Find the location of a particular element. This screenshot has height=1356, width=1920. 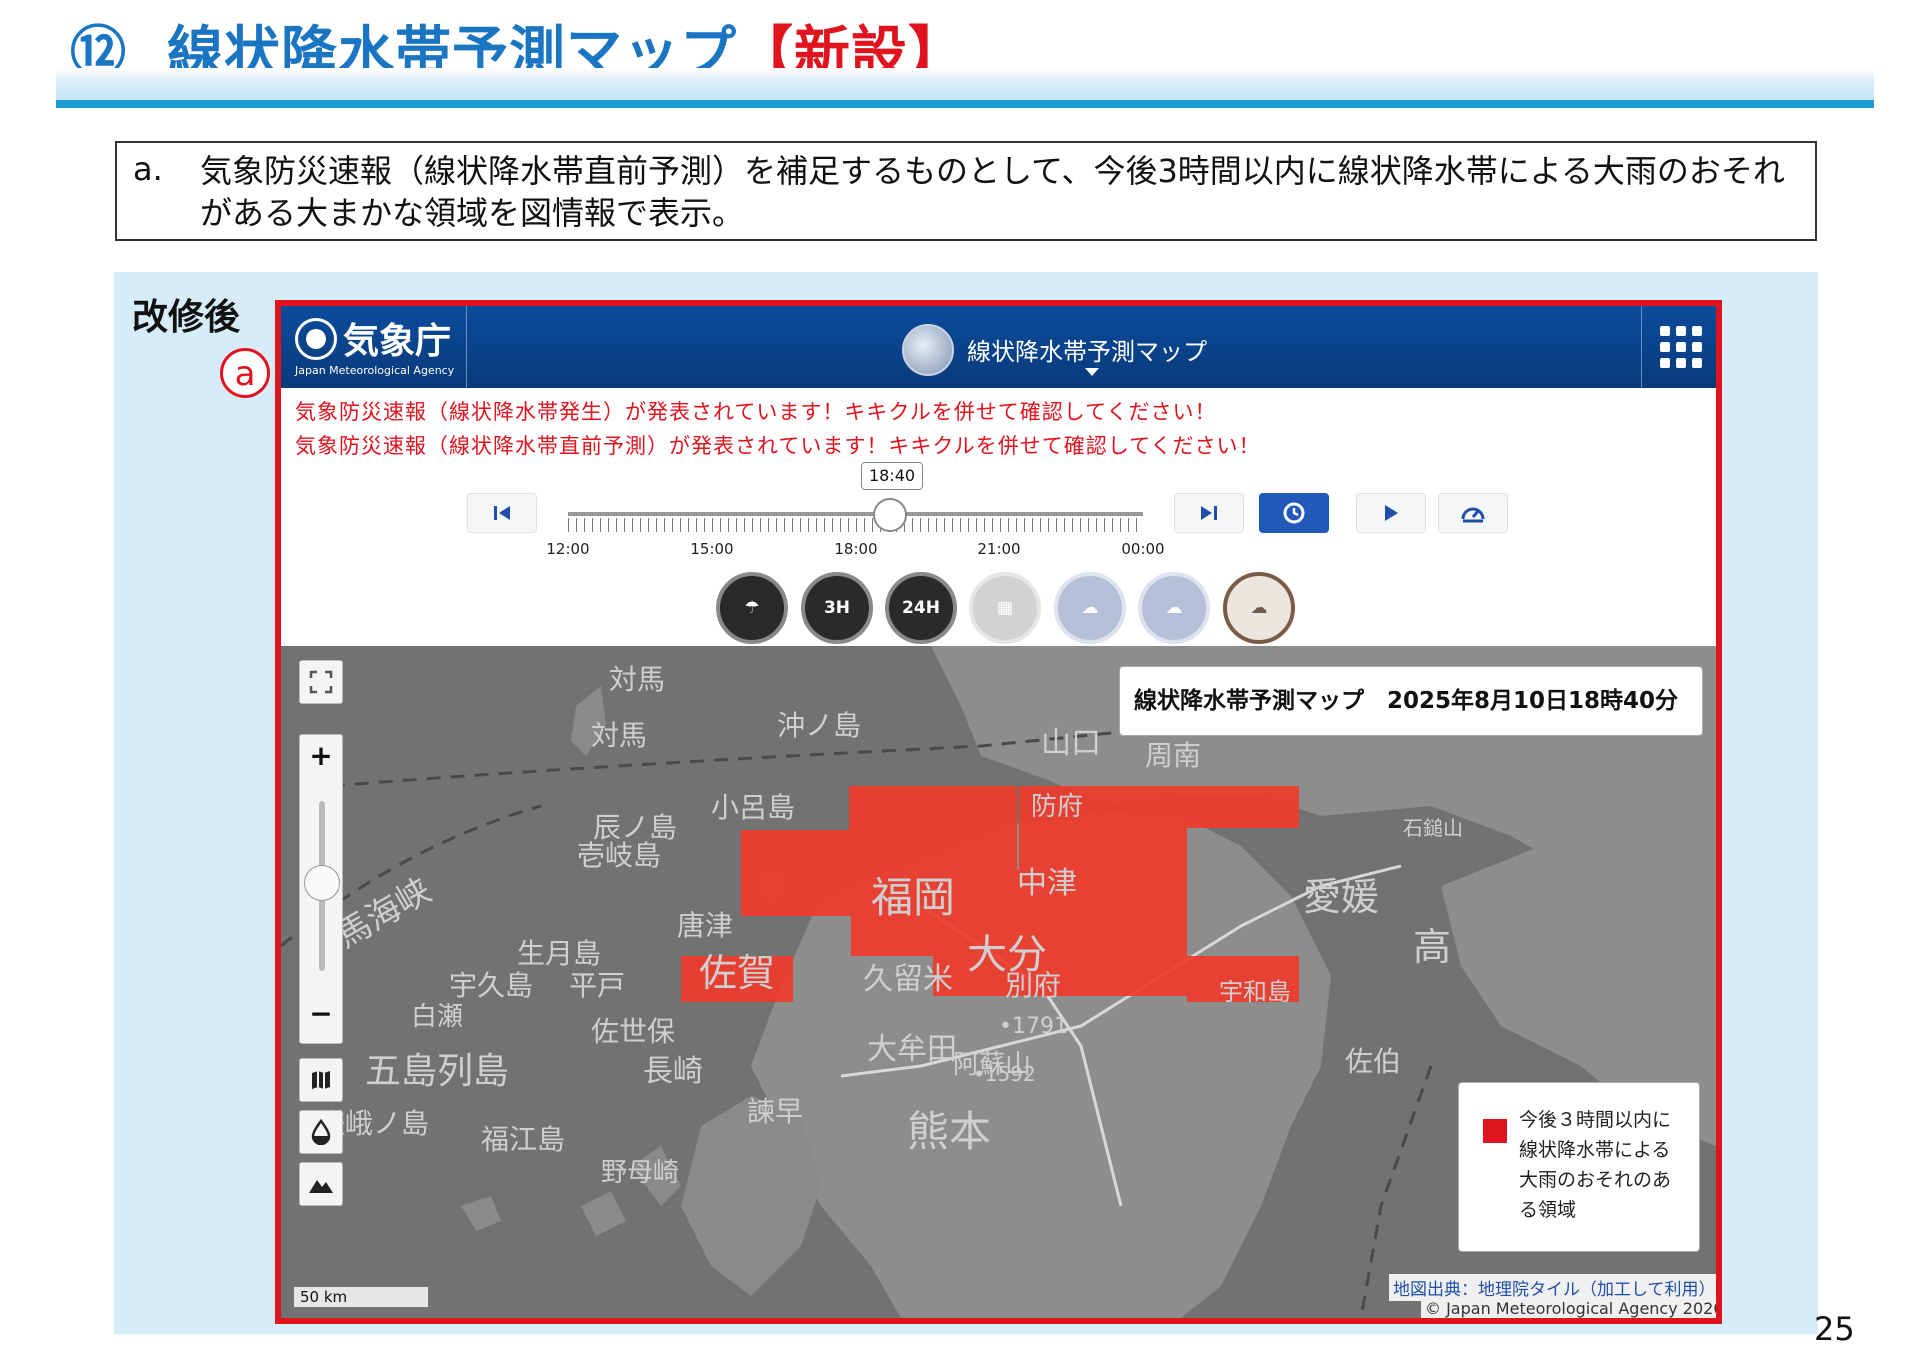

speedometer-icon is located at coordinates (1473, 515).